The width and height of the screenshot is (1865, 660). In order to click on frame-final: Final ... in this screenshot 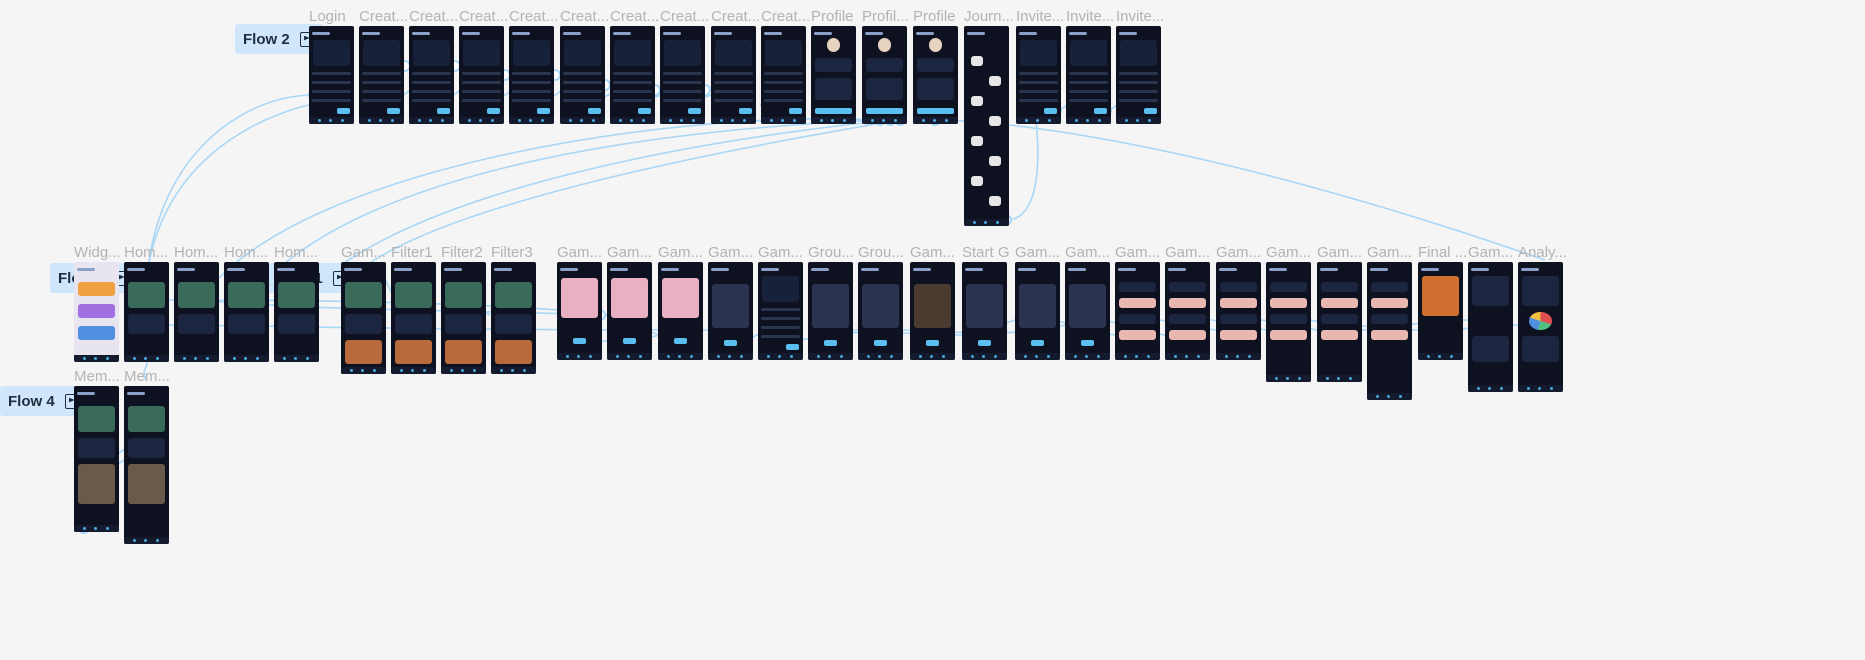, I will do `click(1442, 302)`.